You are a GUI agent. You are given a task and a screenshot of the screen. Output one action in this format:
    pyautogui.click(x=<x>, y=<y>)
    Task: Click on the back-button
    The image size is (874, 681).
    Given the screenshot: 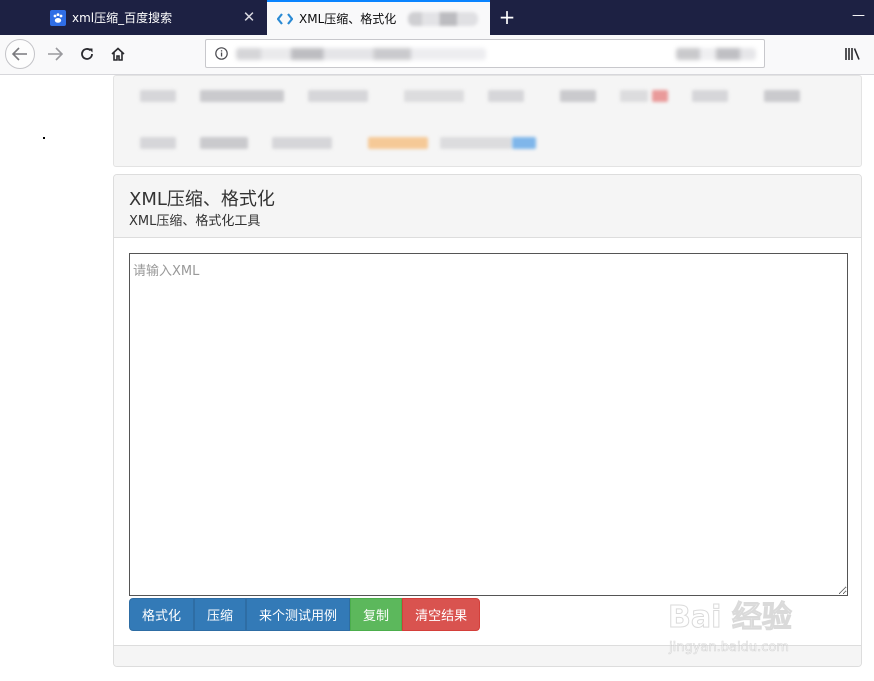 What is the action you would take?
    pyautogui.click(x=20, y=54)
    